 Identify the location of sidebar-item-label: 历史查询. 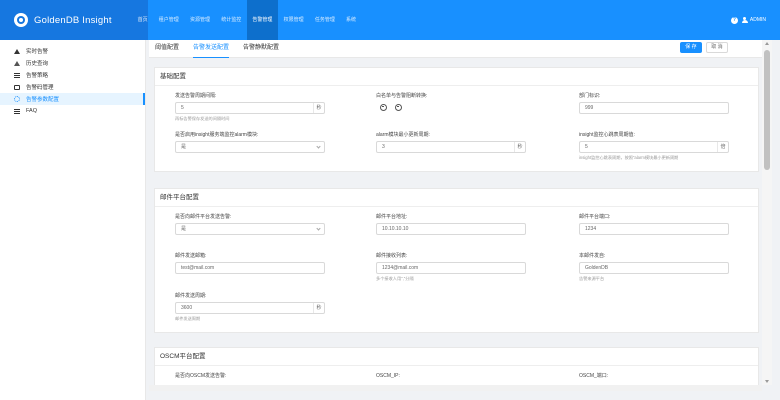
(37, 64).